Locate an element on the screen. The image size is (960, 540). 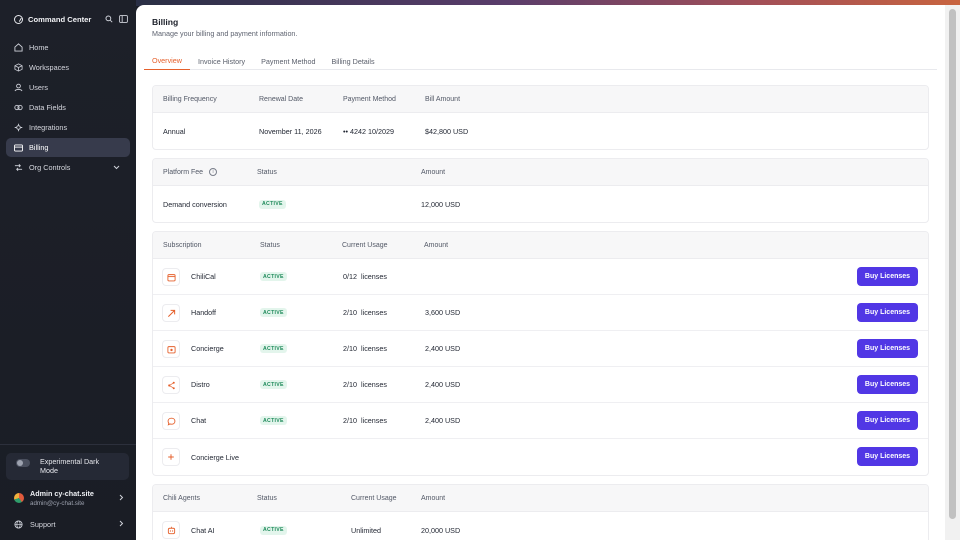
user-profile: Admin cy-chat.site admin@cy-chat.site is located at coordinates (69, 498).